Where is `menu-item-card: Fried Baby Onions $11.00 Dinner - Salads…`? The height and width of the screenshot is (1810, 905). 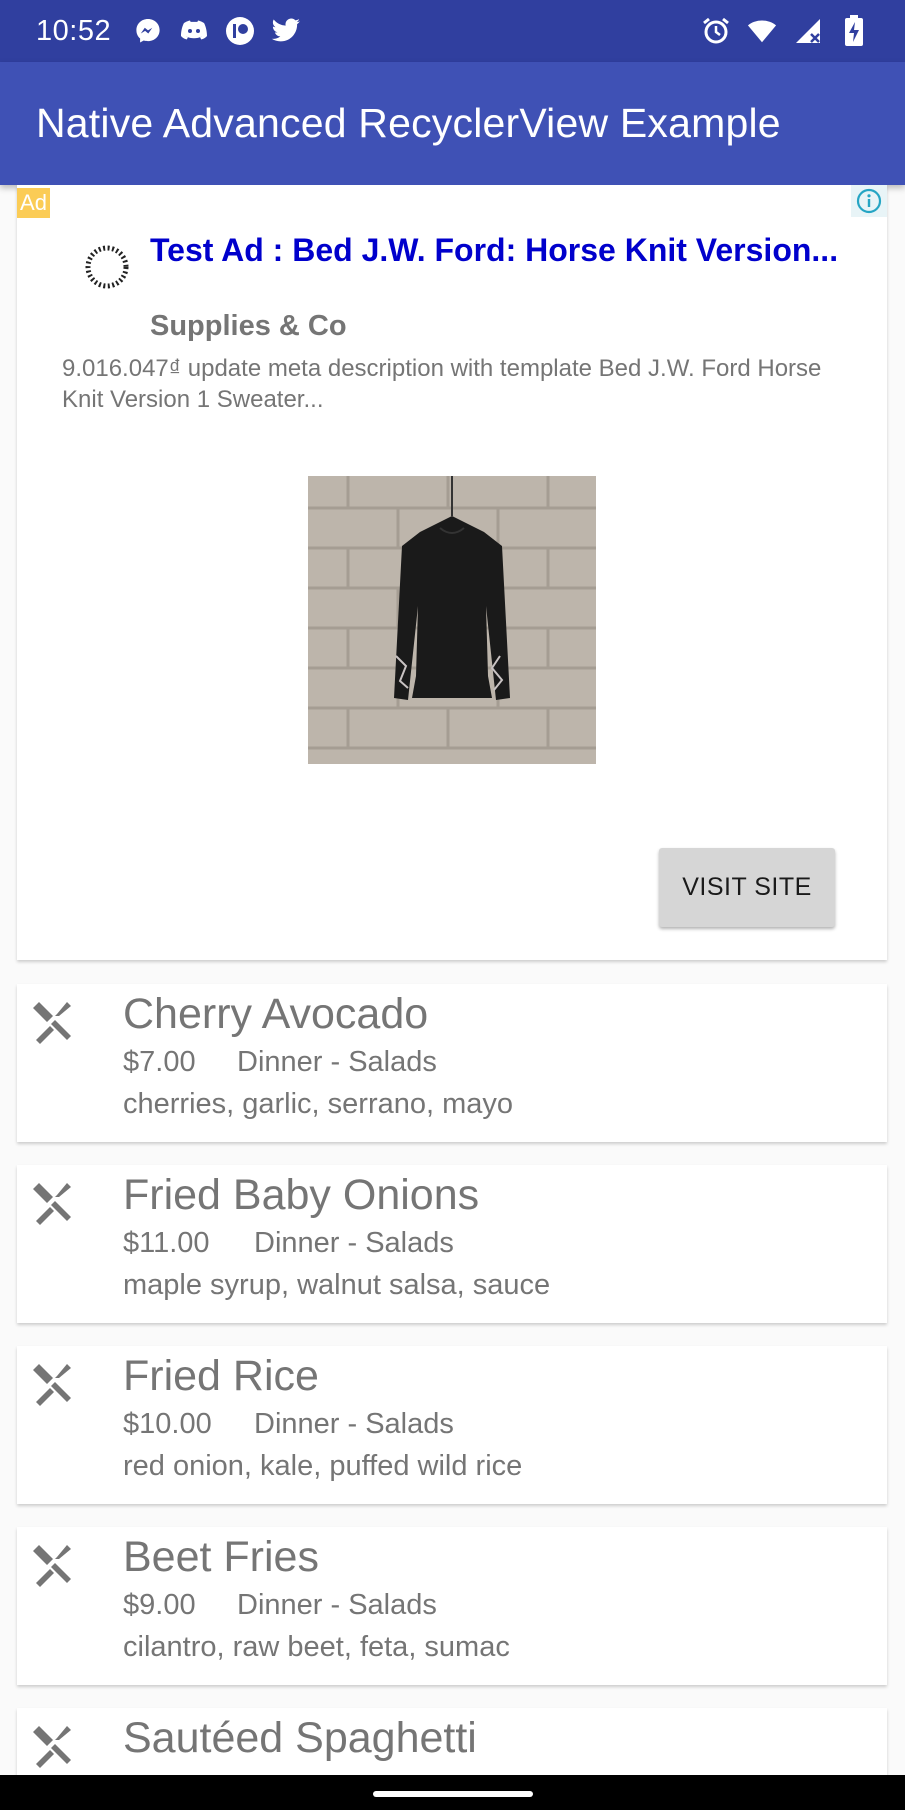
menu-item-card: Fried Baby Onions $11.00 Dinner - Salads… is located at coordinates (452, 1244).